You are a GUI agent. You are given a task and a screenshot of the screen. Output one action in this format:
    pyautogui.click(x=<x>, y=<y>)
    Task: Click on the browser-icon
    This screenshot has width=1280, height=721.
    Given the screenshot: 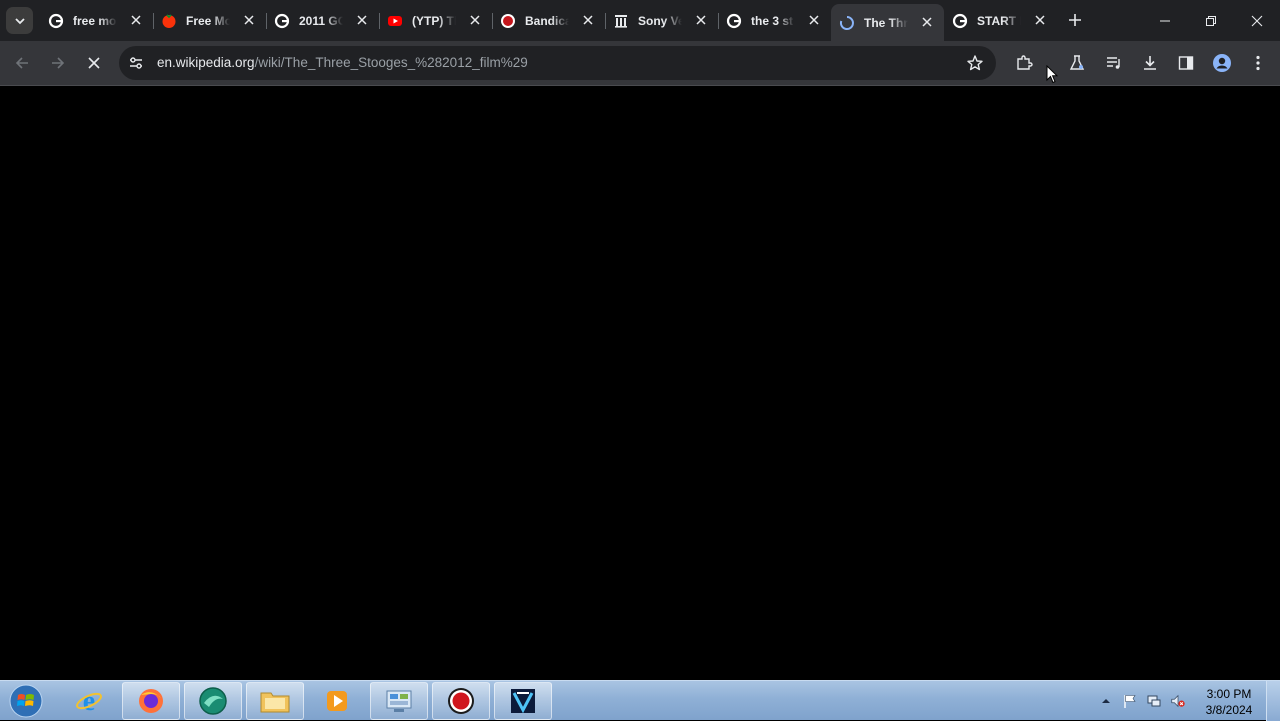 What is the action you would take?
    pyautogui.click(x=213, y=701)
    